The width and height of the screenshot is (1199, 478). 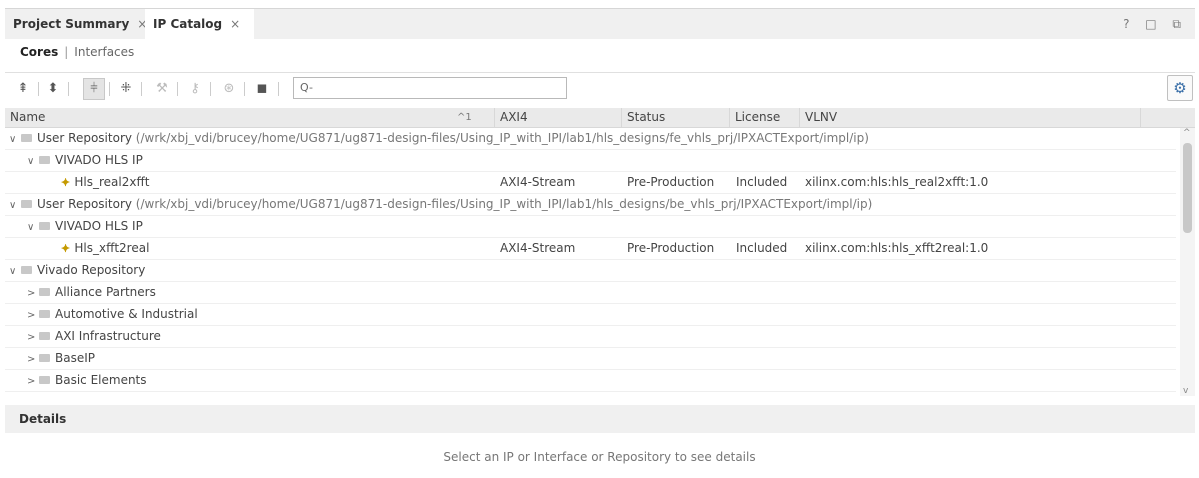 I want to click on table-row: > BaseIP, so click(x=590, y=358).